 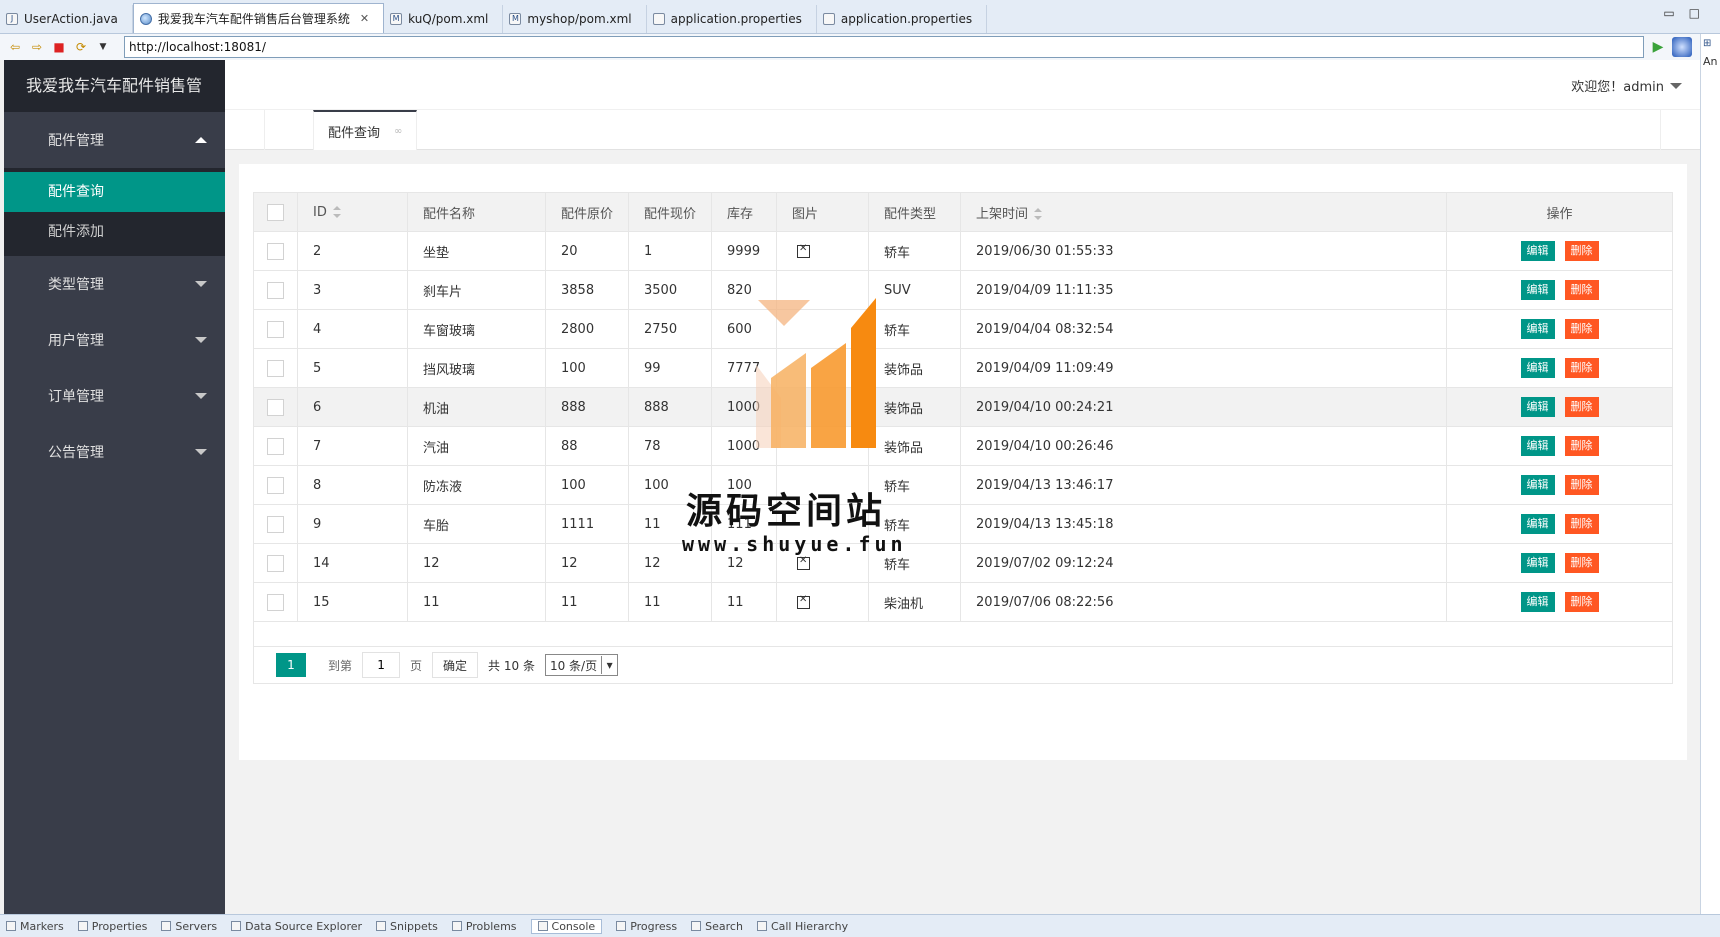 I want to click on refresh-icon: ⟳, so click(x=81, y=47).